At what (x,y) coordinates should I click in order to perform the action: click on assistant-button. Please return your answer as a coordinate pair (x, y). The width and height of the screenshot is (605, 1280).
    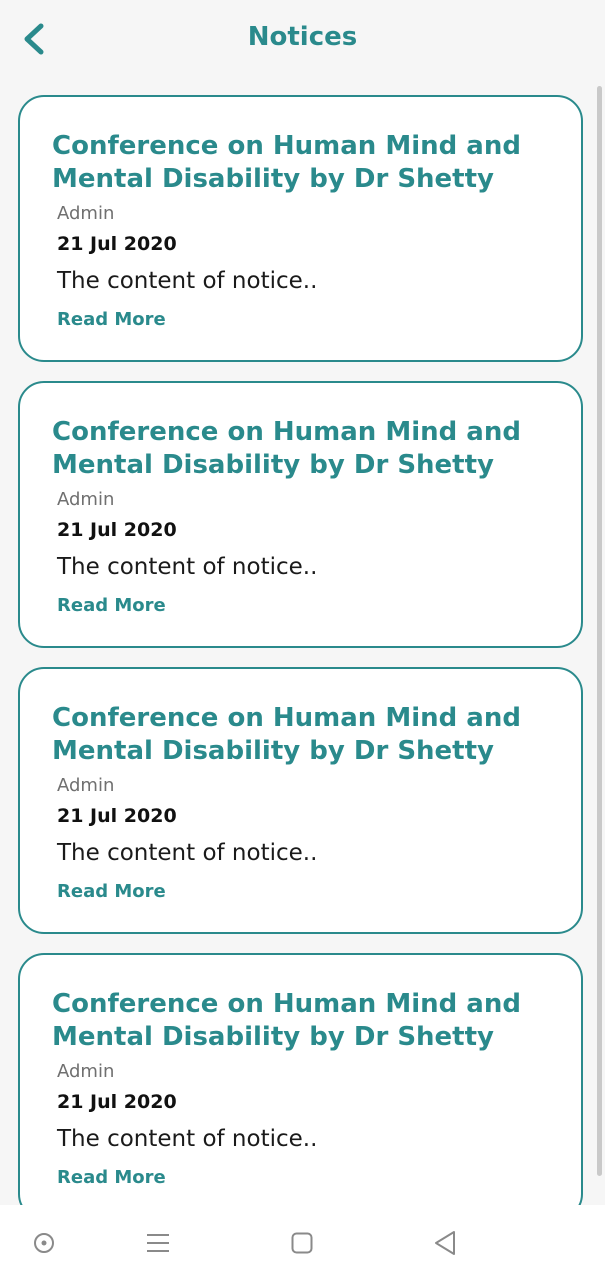
    Looking at the image, I should click on (44, 1243).